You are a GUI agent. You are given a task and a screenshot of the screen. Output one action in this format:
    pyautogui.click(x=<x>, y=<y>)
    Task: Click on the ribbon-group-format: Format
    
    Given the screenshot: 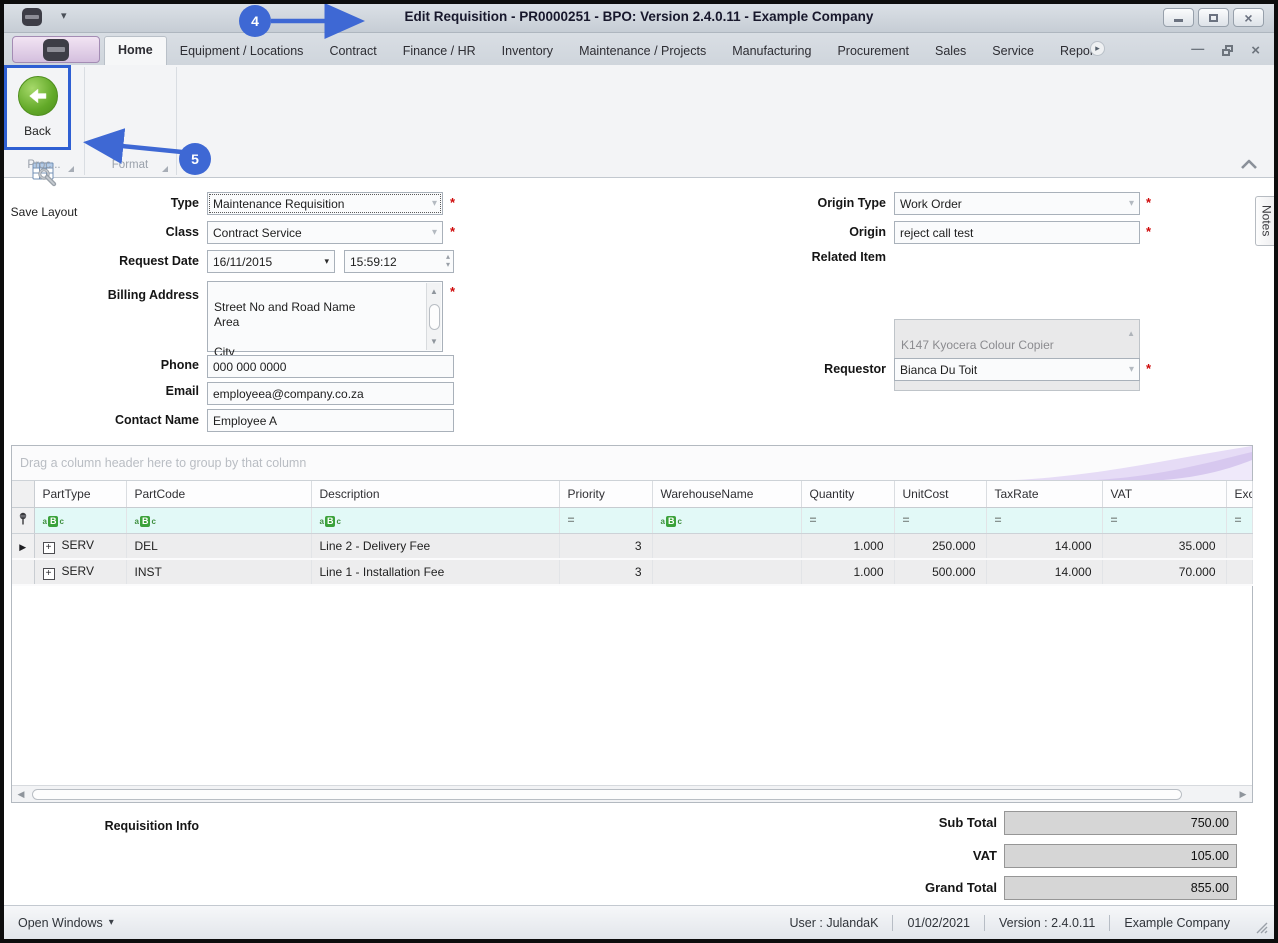 What is the action you would take?
    pyautogui.click(x=130, y=165)
    